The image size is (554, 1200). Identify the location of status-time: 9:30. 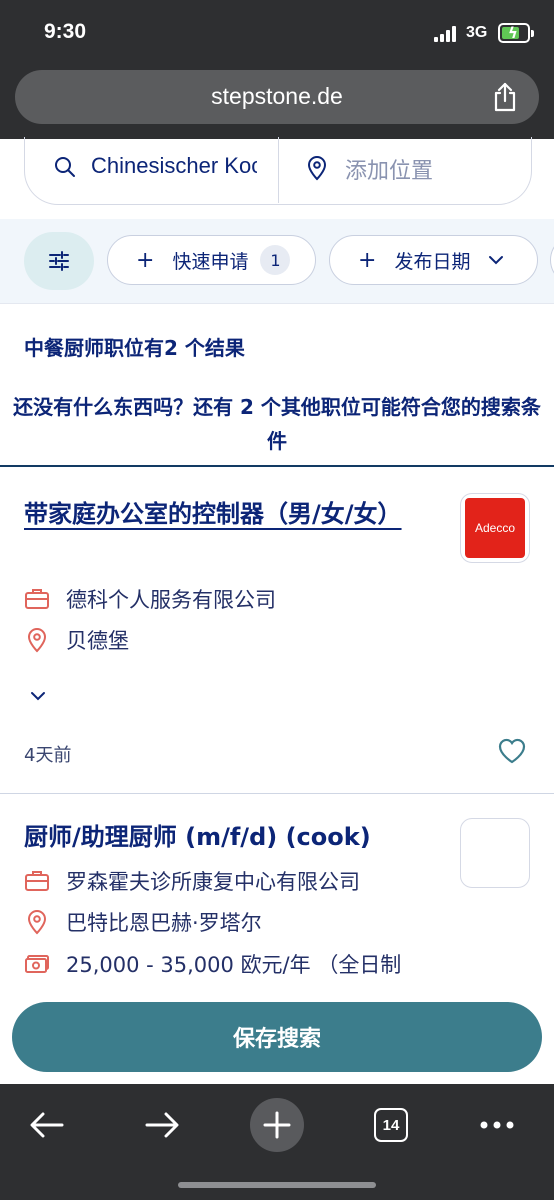
(65, 31).